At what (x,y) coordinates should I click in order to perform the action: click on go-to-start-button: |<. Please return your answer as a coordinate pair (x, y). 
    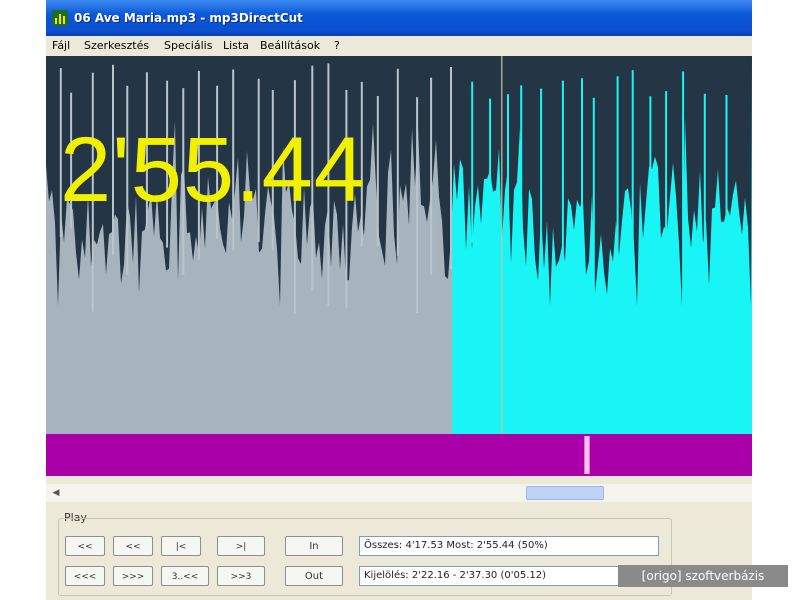
    Looking at the image, I should click on (181, 546).